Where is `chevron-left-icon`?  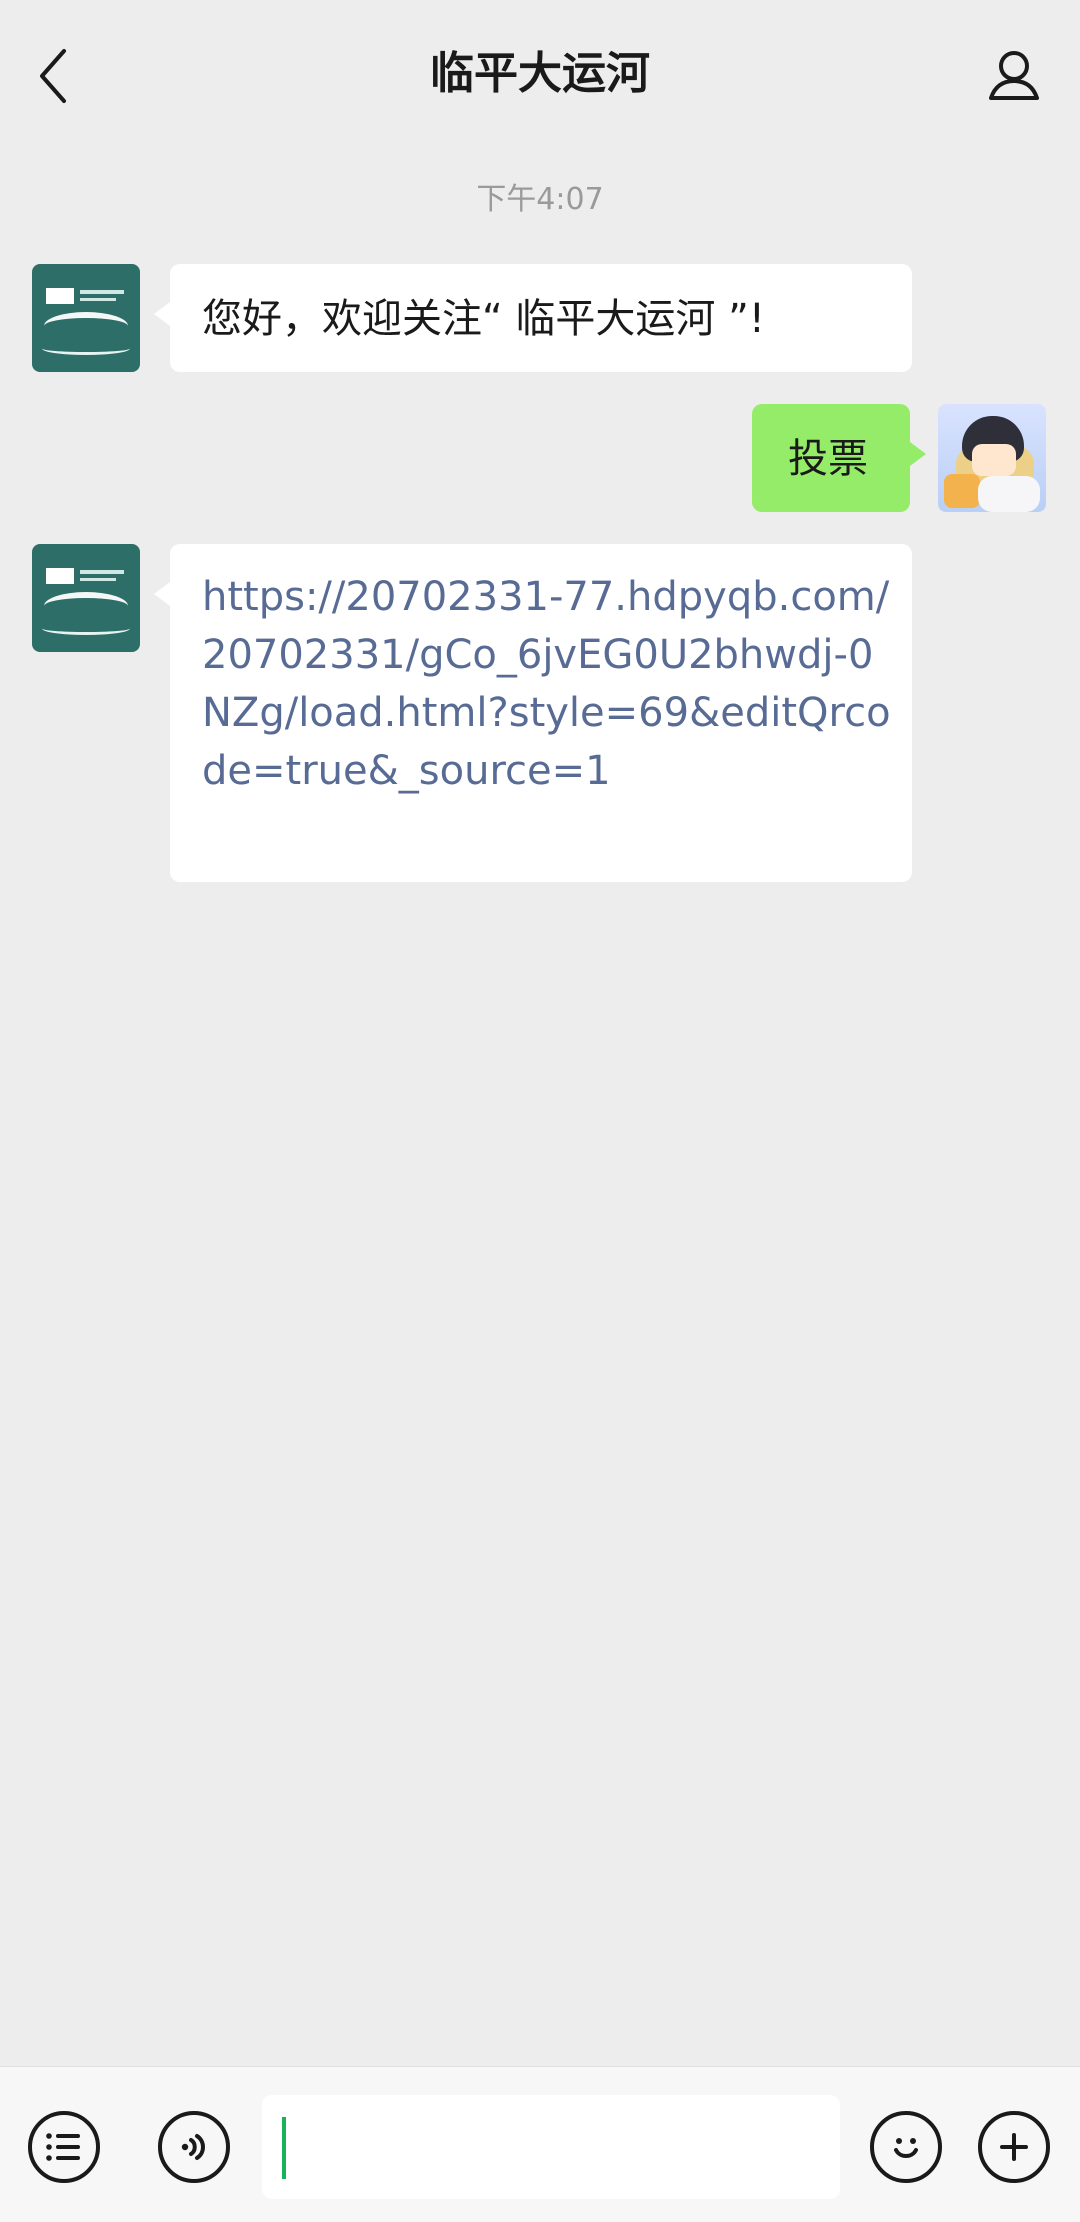 chevron-left-icon is located at coordinates (53, 76).